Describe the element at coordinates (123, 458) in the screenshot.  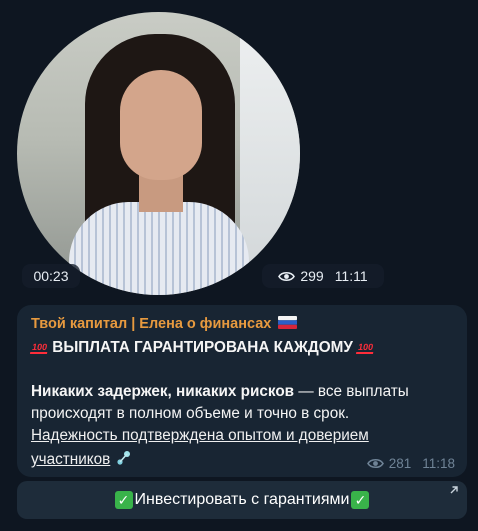
I see `sparkle-icon` at that location.